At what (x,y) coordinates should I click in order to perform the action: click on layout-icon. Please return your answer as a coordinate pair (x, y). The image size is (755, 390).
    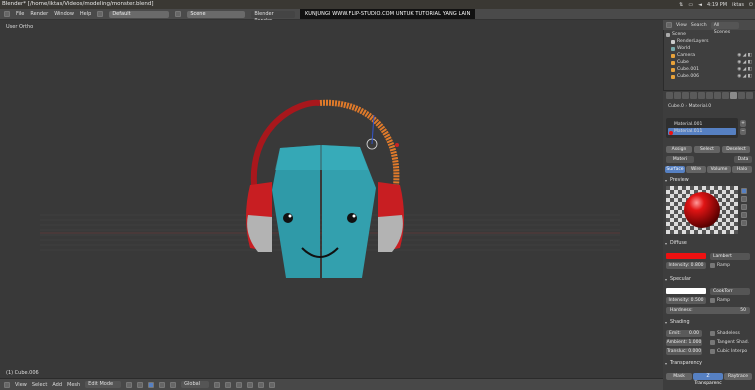
    Looking at the image, I should click on (100, 14).